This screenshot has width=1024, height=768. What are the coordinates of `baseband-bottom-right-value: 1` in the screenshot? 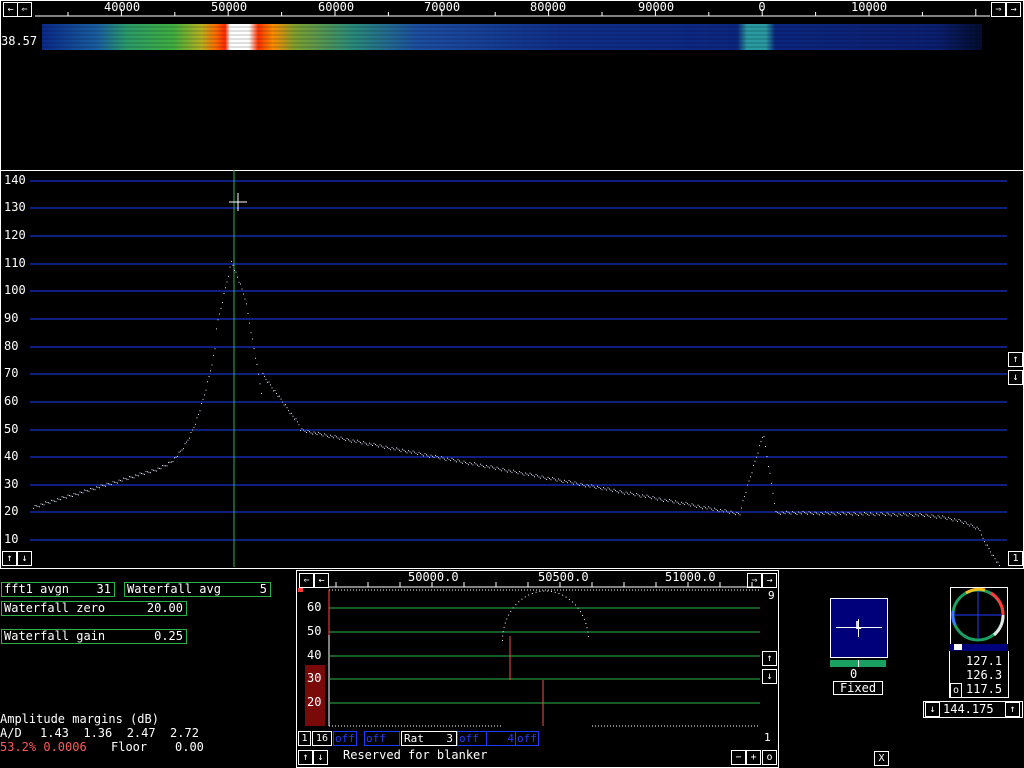 It's located at (767, 737).